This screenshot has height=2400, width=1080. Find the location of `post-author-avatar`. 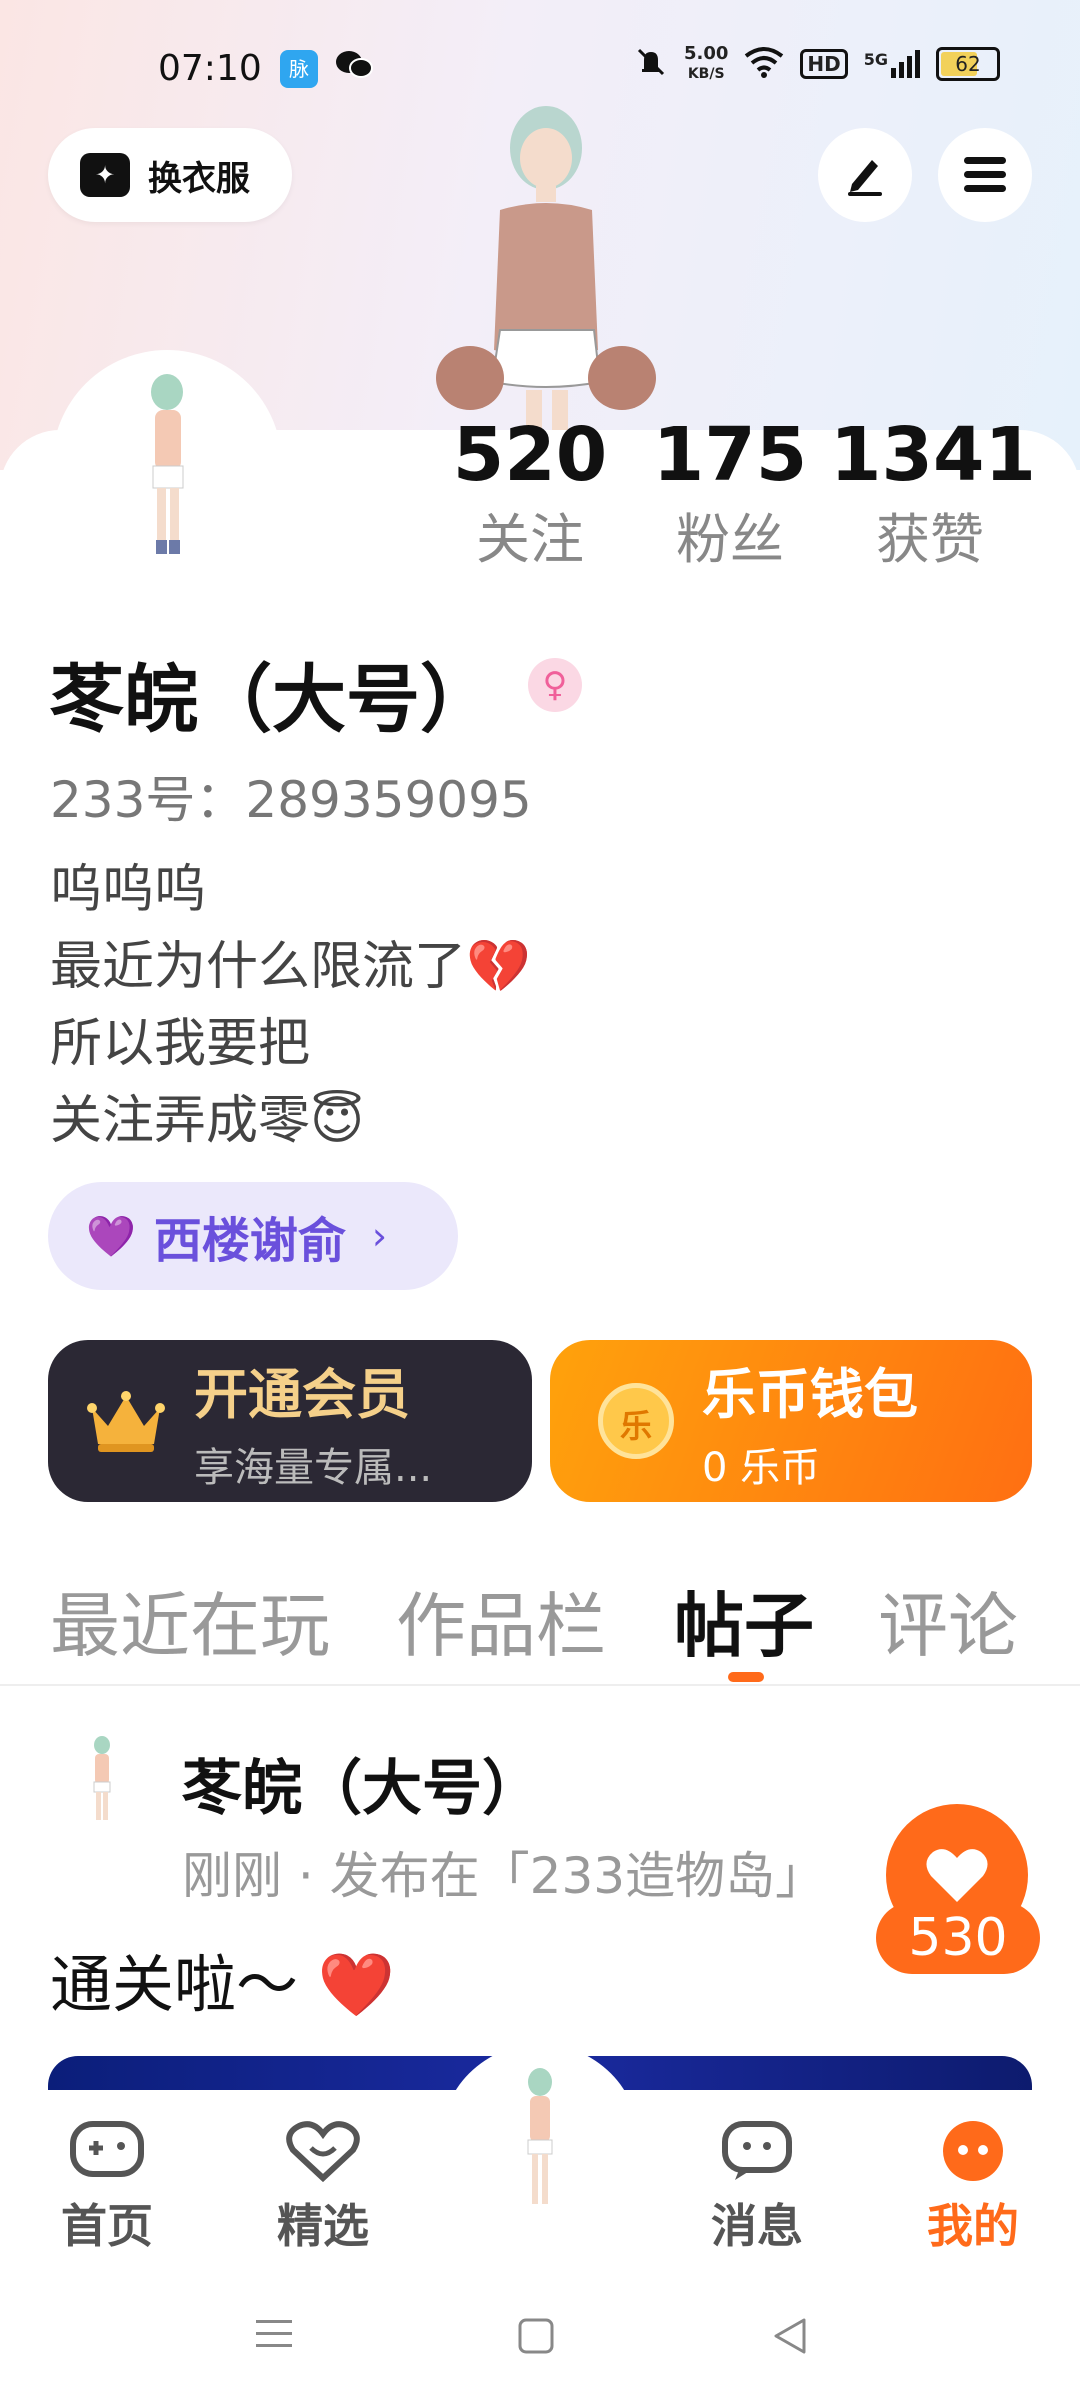

post-author-avatar is located at coordinates (102, 1780).